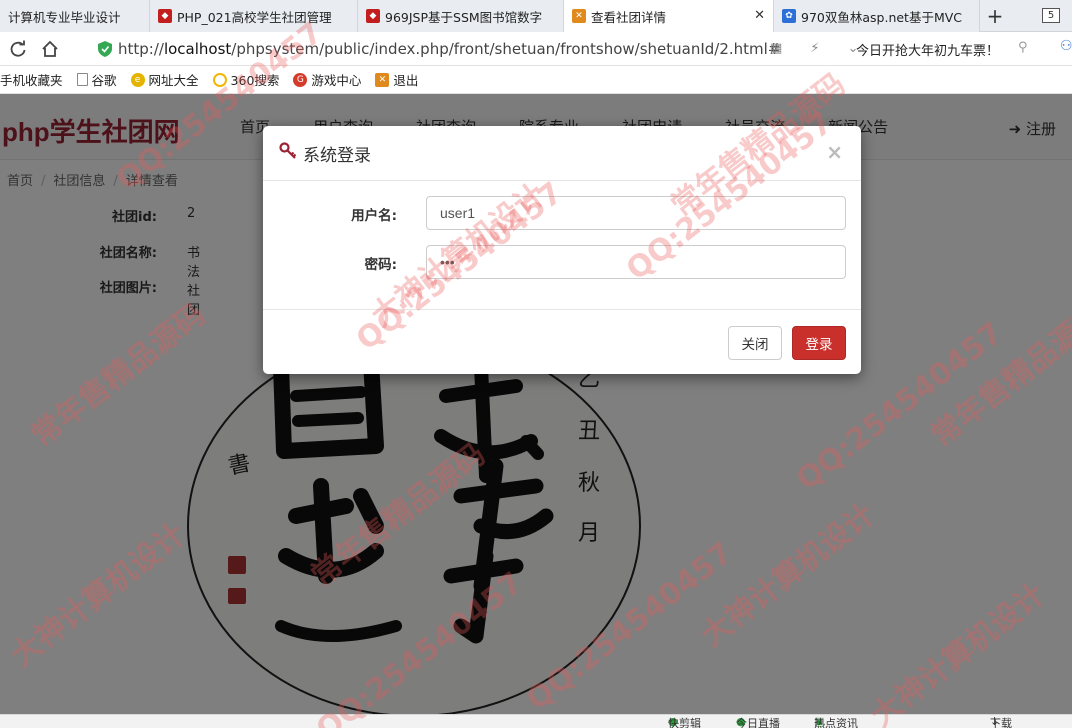 This screenshot has height=728, width=1072. Describe the element at coordinates (288, 153) in the screenshot. I see `key-icon` at that location.